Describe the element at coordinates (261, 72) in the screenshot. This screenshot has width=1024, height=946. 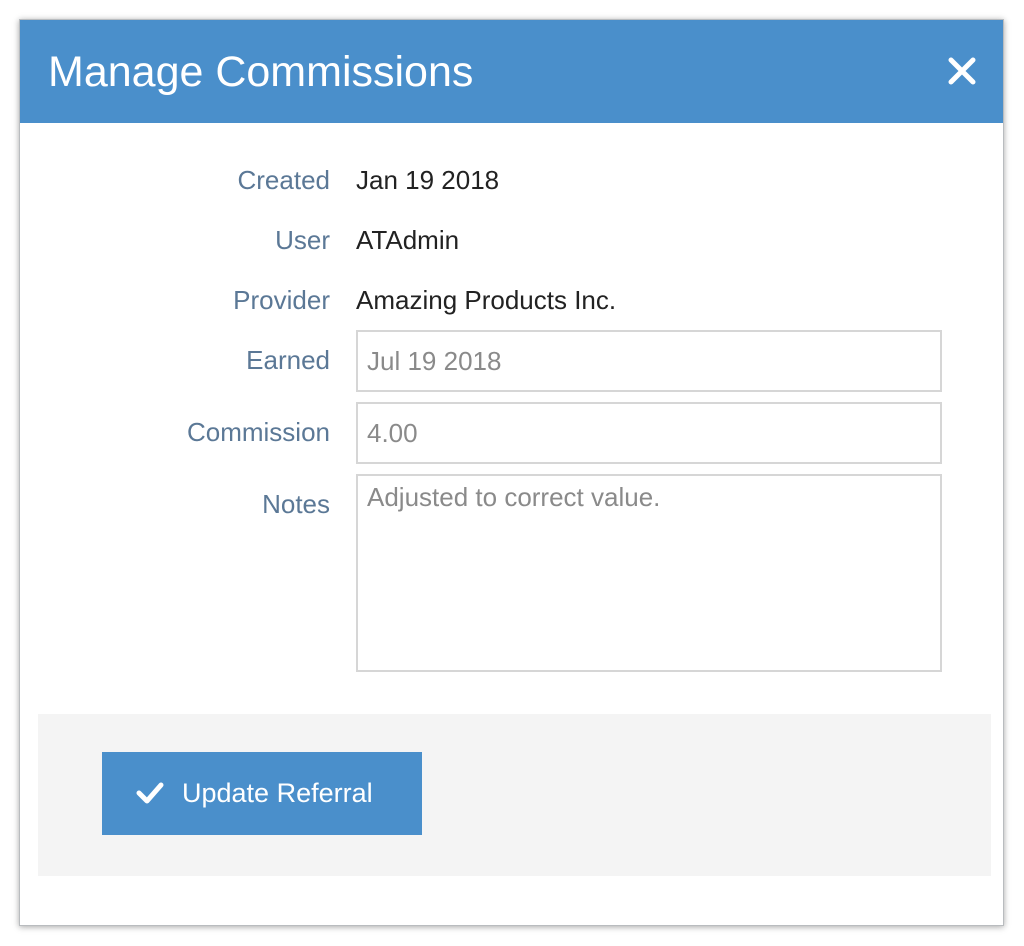
I see `dialog-title: Manage Commissions` at that location.